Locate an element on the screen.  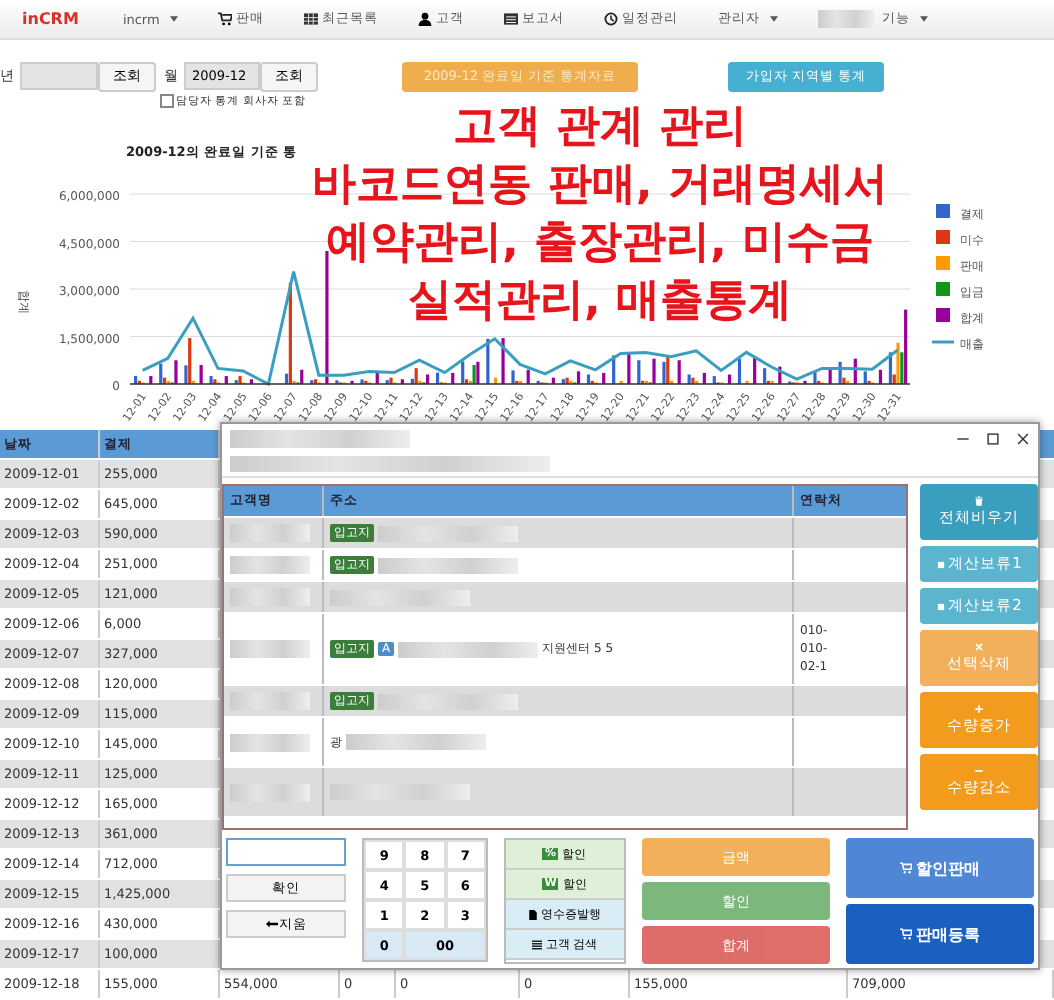
promo-headline: 바코드연동 판매, 거래명세서 is located at coordinates (600, 186).